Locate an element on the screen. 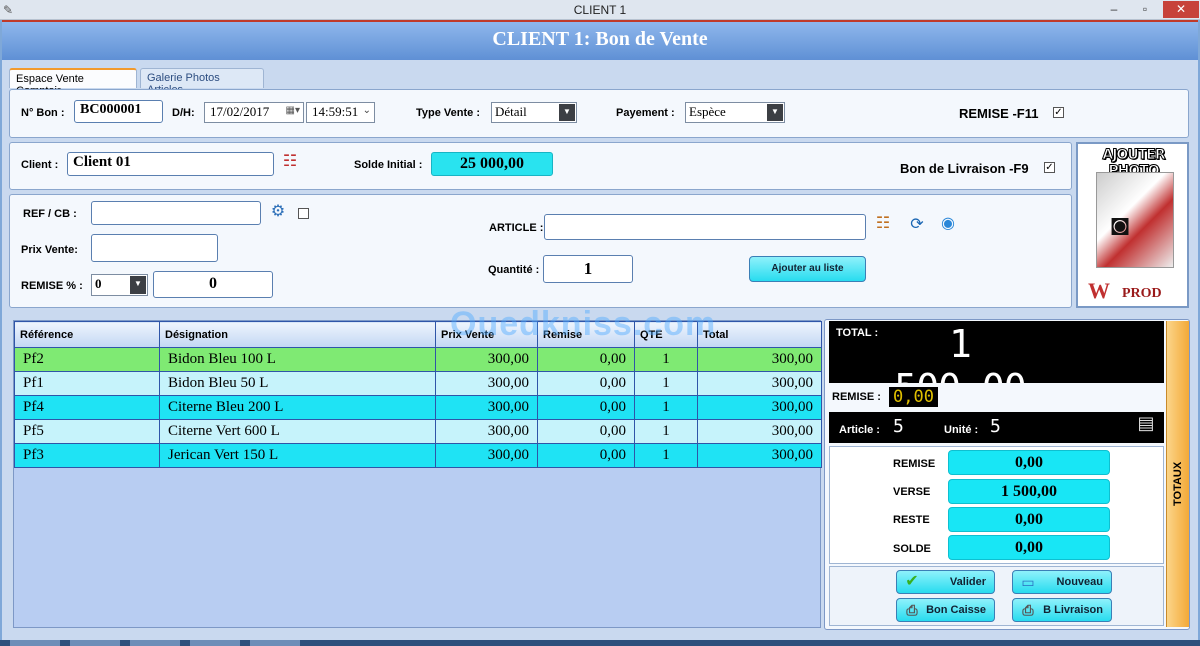 The height and width of the screenshot is (646, 1200). solde-initial-value: 25 000,00 is located at coordinates (492, 164).